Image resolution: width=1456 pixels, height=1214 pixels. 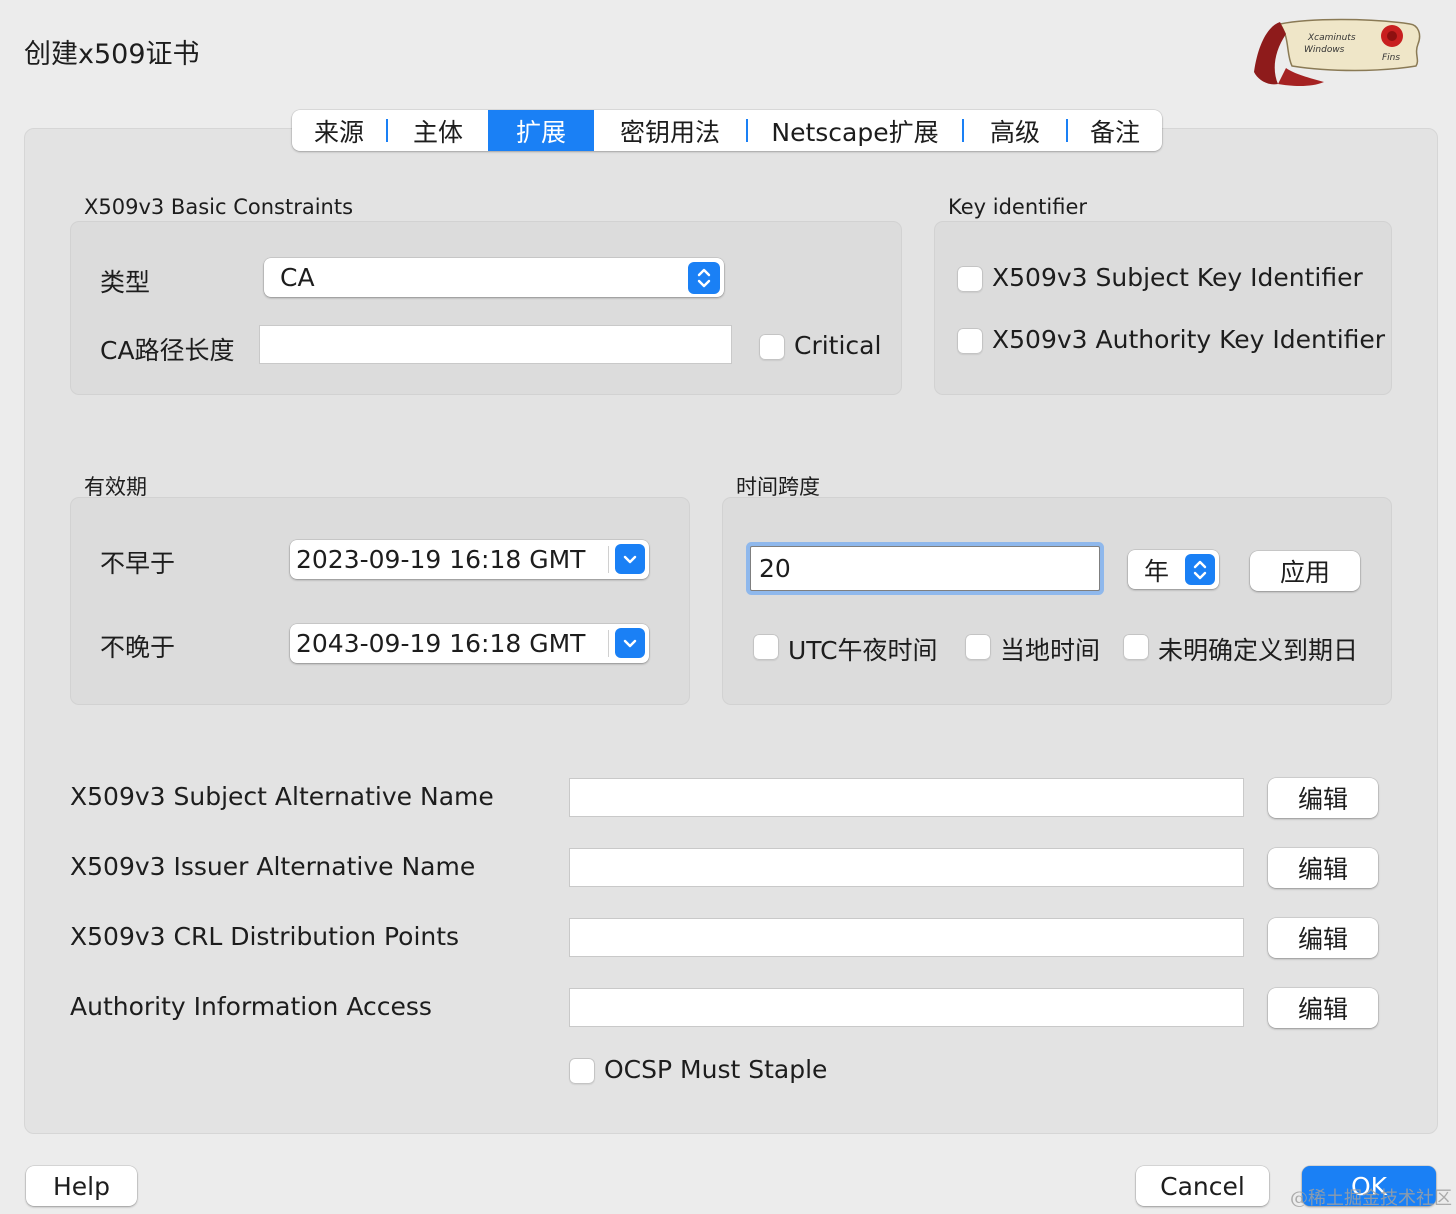 I want to click on time-range-box, so click(x=1057, y=601).